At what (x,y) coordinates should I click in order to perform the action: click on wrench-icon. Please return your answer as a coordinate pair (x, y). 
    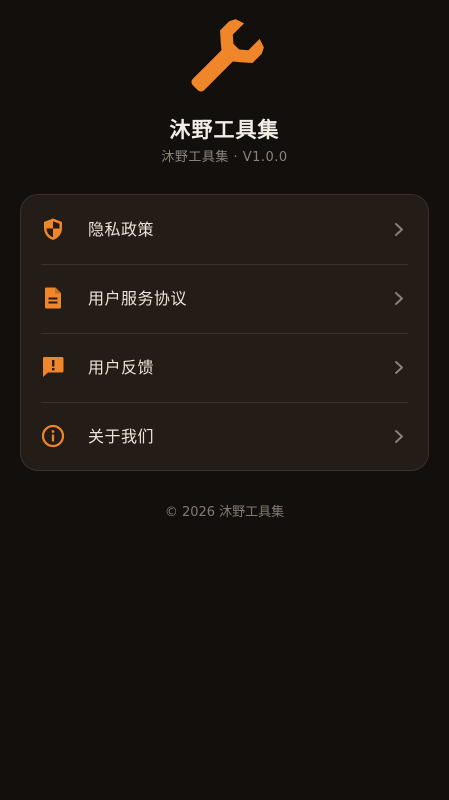
    Looking at the image, I should click on (227, 55).